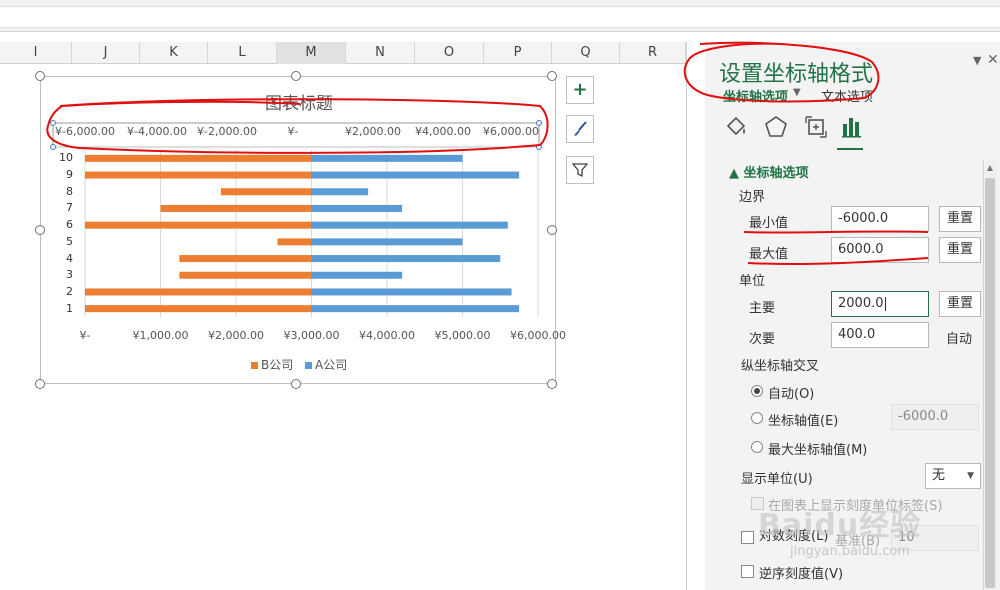 The width and height of the screenshot is (1000, 590). I want to click on crosses-axis-value-input: -6000.0, so click(935, 417).